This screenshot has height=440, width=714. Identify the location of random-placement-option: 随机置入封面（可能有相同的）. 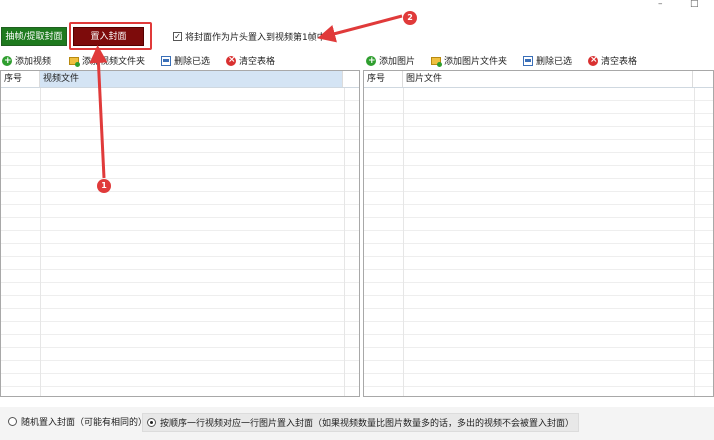
(77, 421).